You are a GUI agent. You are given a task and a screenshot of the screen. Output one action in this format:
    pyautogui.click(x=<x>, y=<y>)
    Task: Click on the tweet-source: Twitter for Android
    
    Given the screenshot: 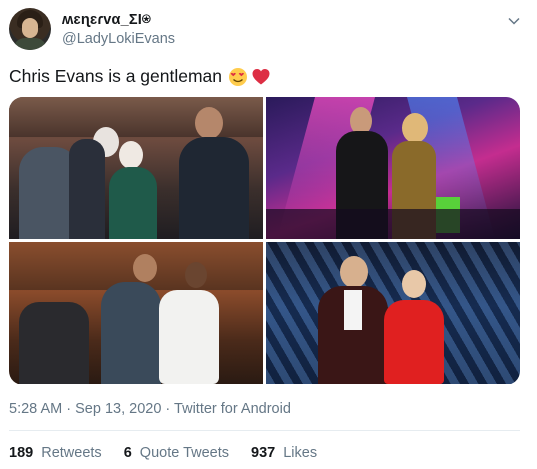 What is the action you would take?
    pyautogui.click(x=232, y=409)
    